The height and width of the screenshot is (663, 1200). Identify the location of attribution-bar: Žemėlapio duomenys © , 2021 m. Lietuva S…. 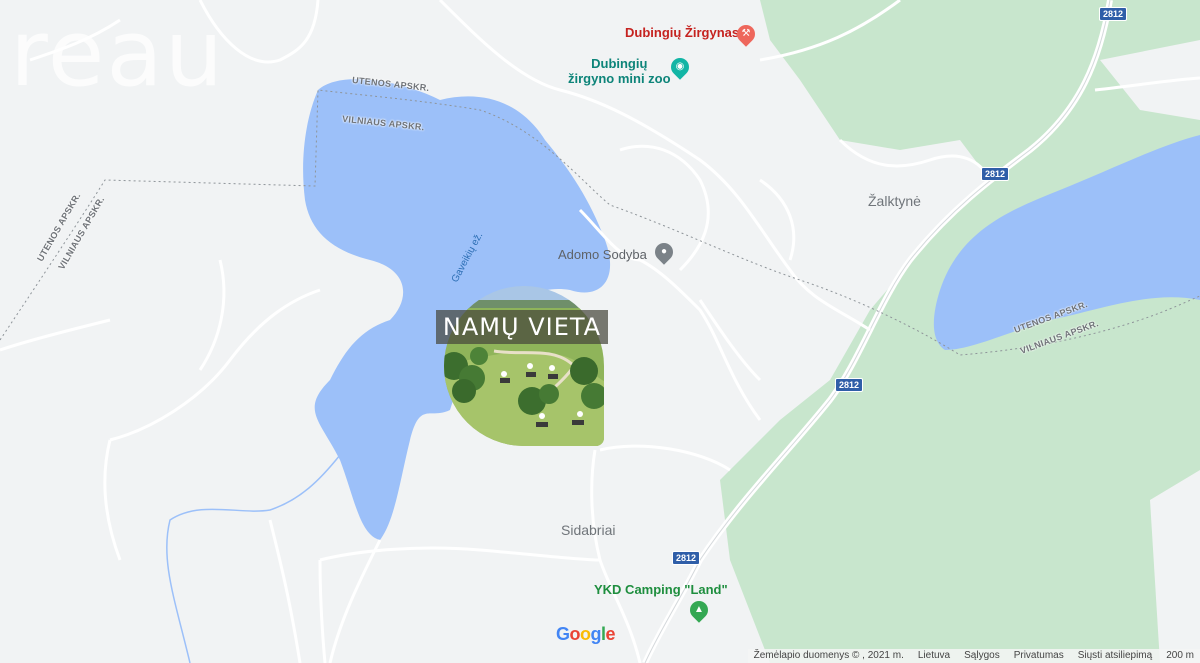
(973, 656).